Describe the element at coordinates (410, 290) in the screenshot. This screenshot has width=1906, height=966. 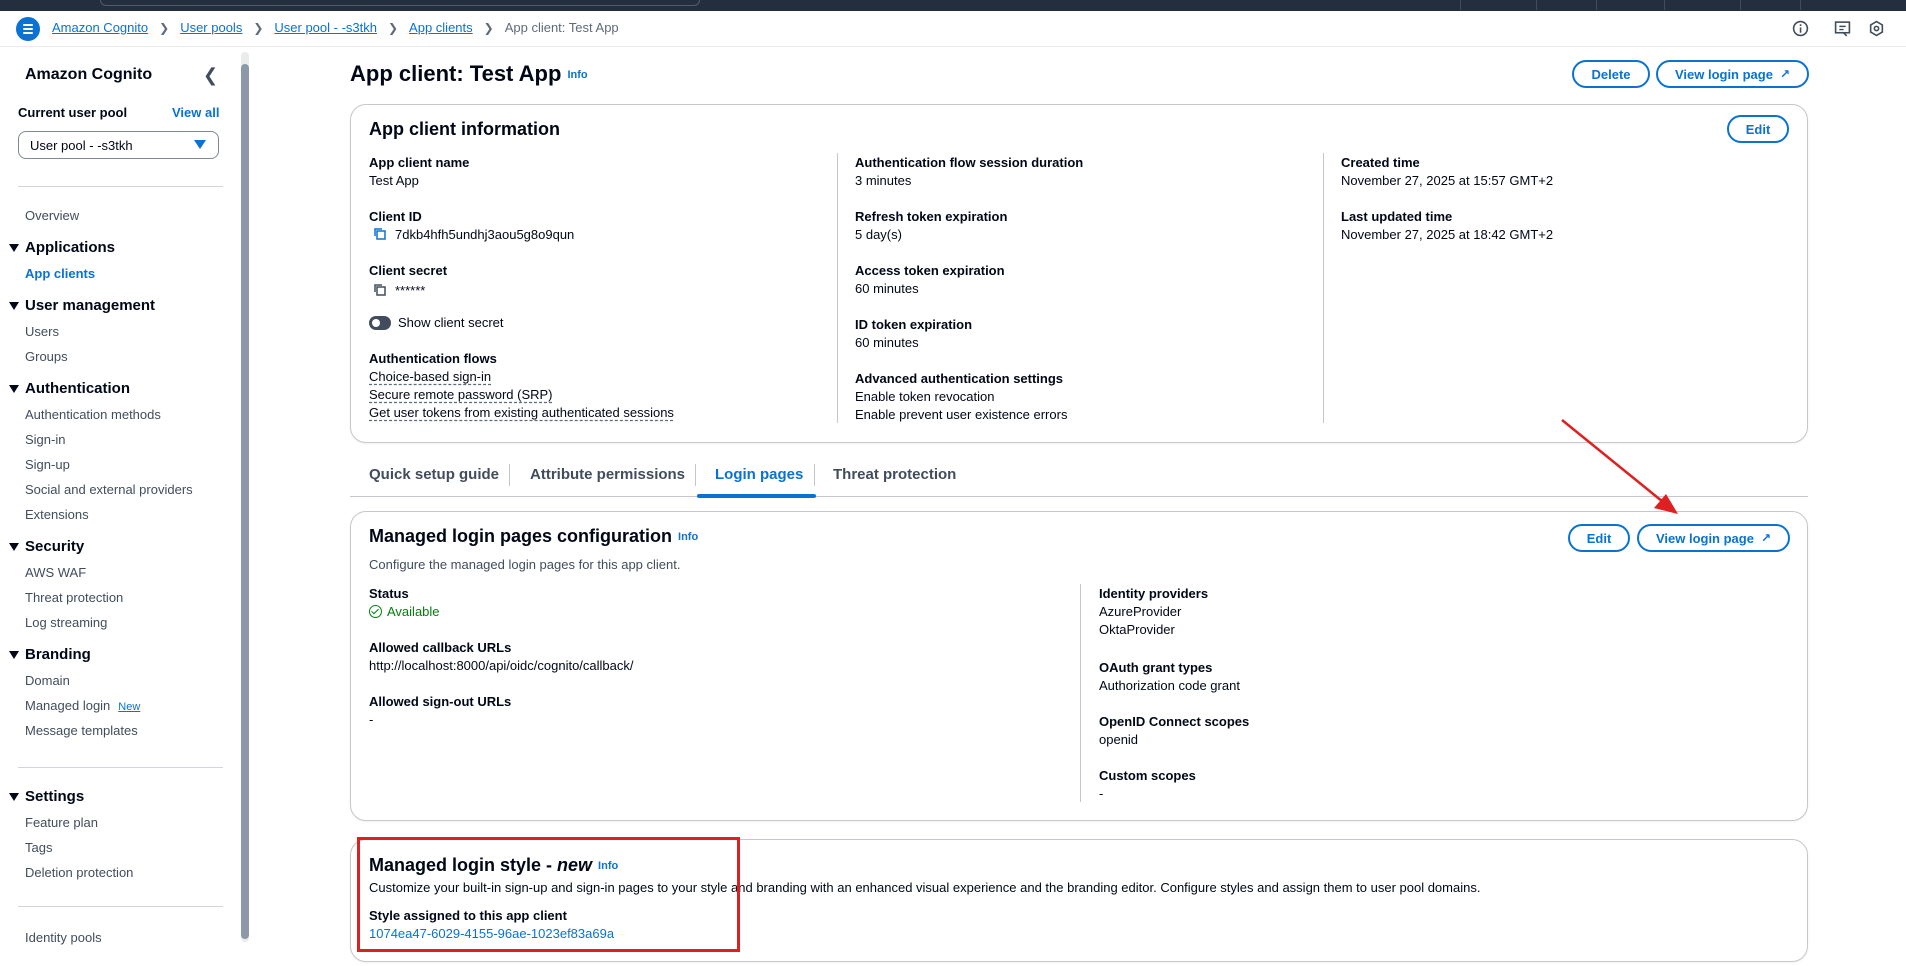
I see `client-secret-value: ******` at that location.